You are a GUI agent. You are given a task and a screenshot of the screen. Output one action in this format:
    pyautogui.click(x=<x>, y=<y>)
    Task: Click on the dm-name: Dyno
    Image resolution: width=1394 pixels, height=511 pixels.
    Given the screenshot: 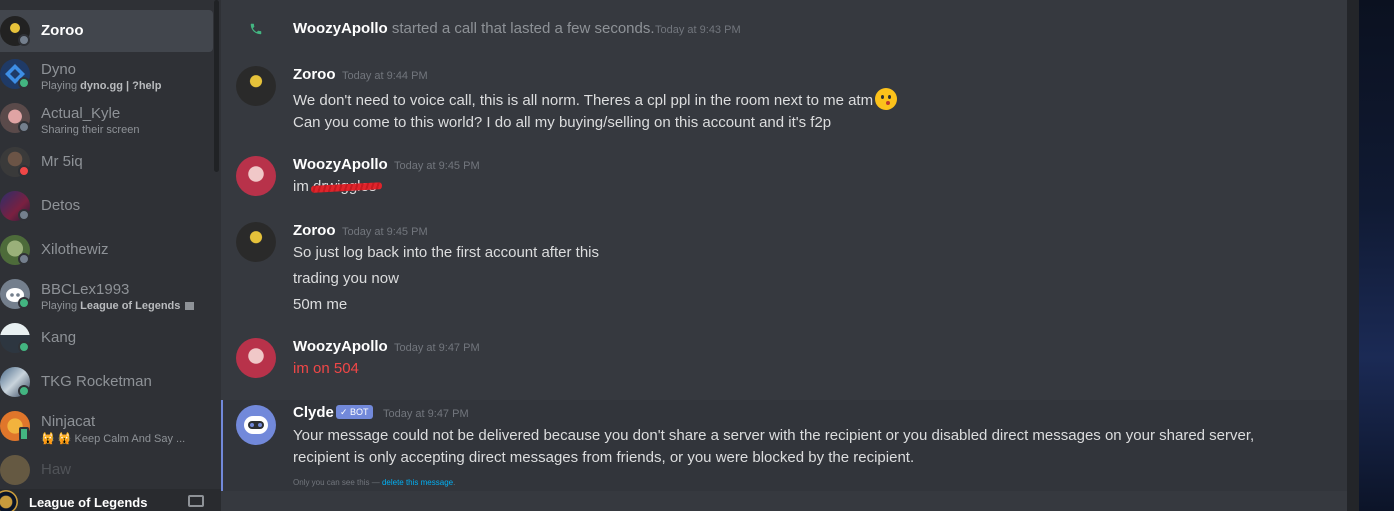 What is the action you would take?
    pyautogui.click(x=59, y=69)
    